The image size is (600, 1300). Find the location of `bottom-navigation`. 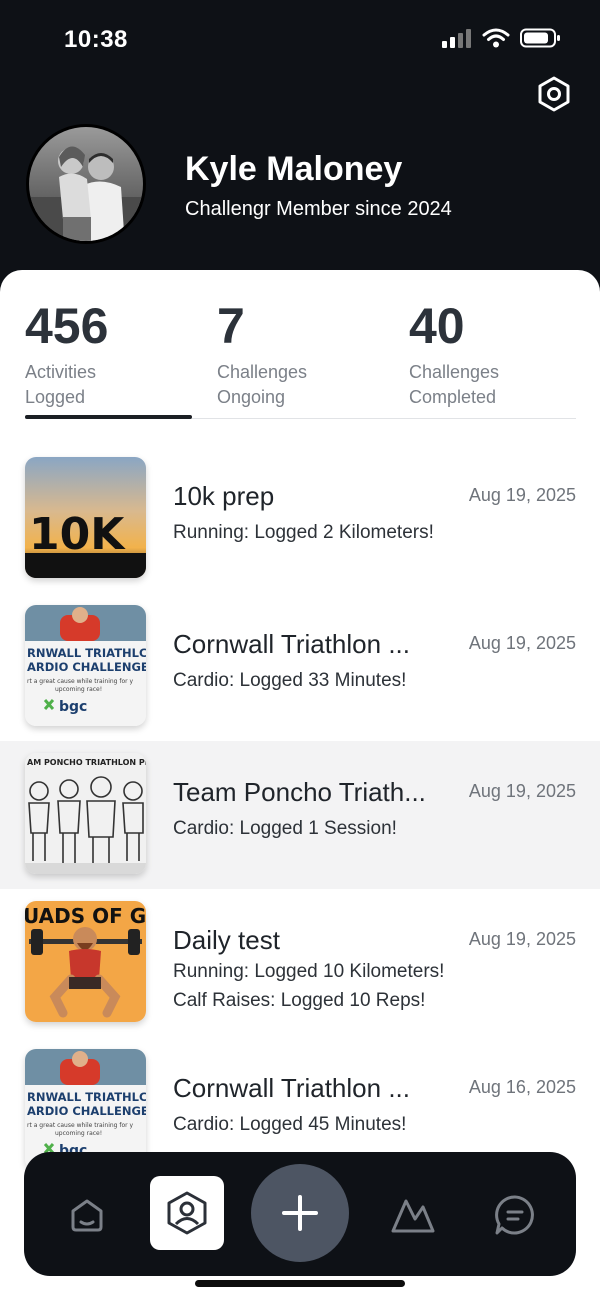

bottom-navigation is located at coordinates (300, 1214).